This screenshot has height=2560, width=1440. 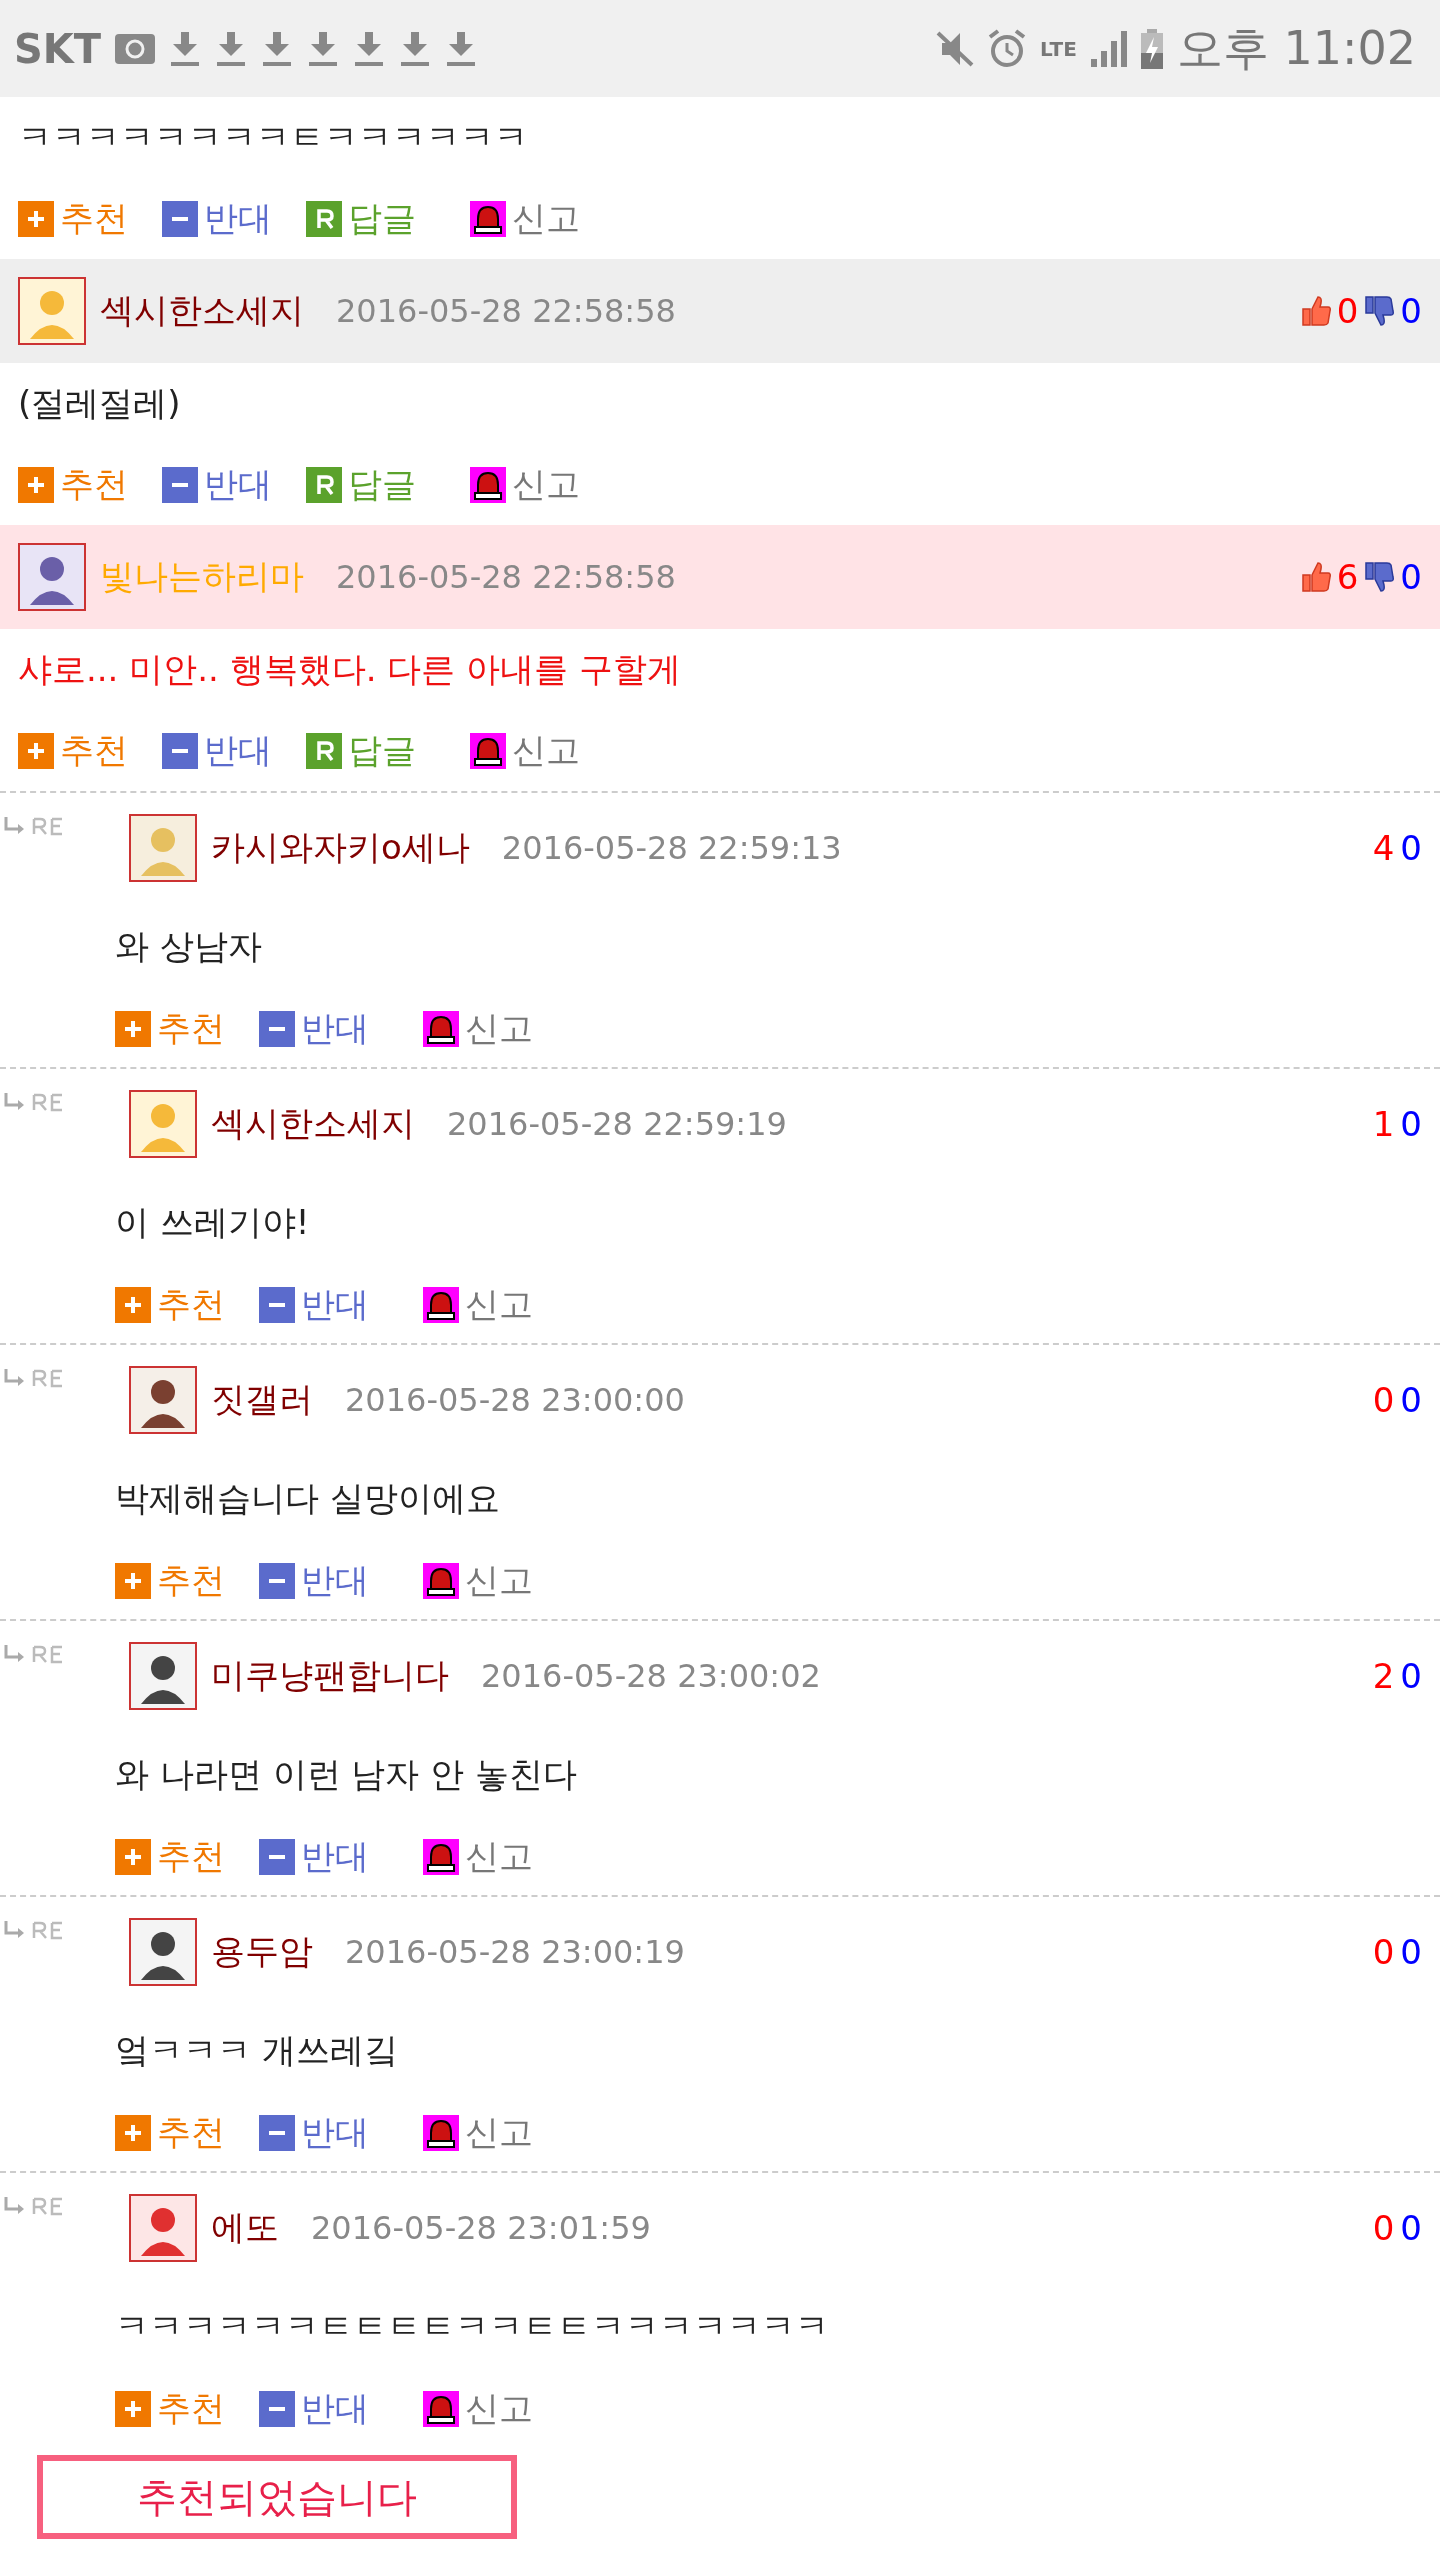 What do you see at coordinates (1007, 48) in the screenshot?
I see `alarm-icon` at bounding box center [1007, 48].